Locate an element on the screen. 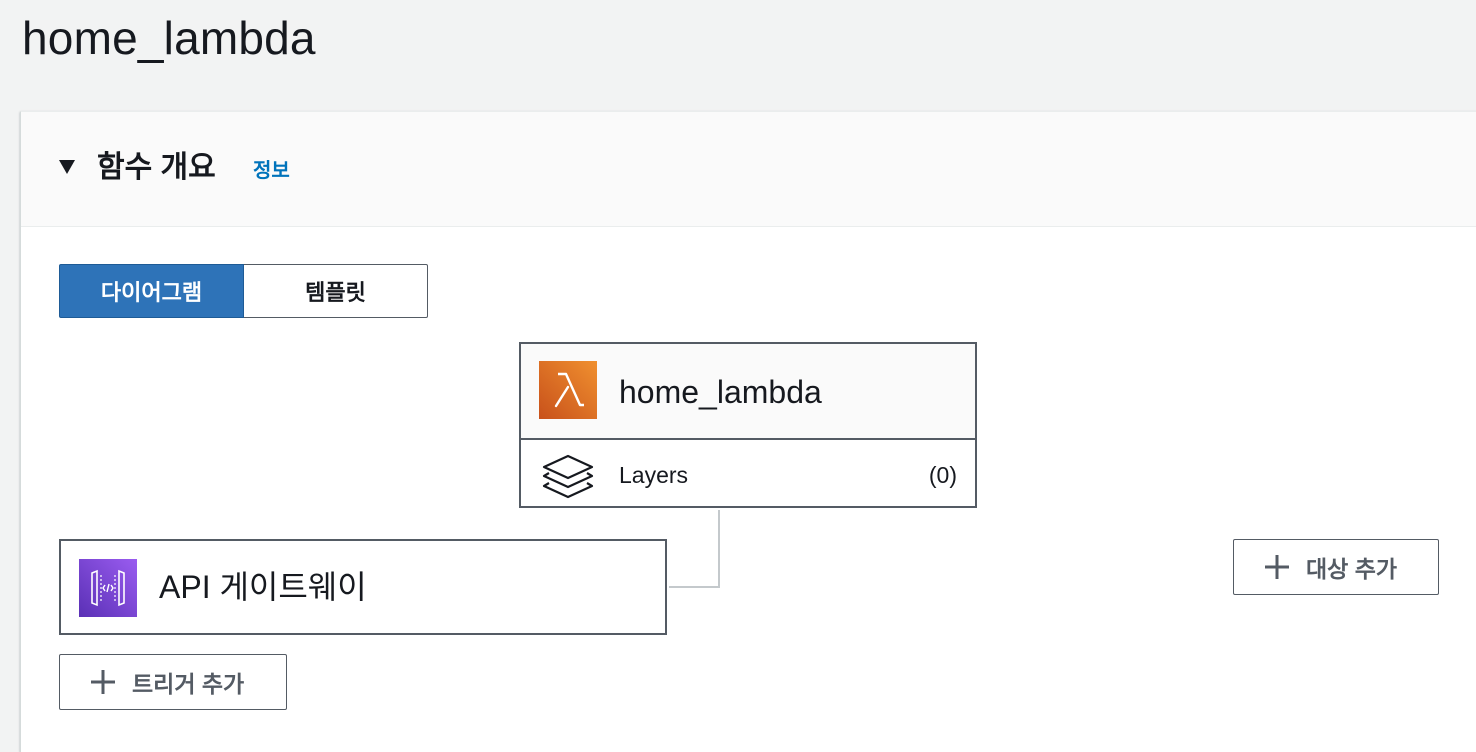 The height and width of the screenshot is (752, 1476). function-node: home_lambda Layers (0) is located at coordinates (748, 425).